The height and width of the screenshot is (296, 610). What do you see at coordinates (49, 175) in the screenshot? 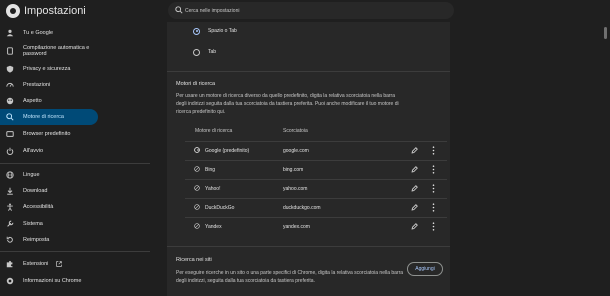
I see `sidebar-item-languages: Lingue` at bounding box center [49, 175].